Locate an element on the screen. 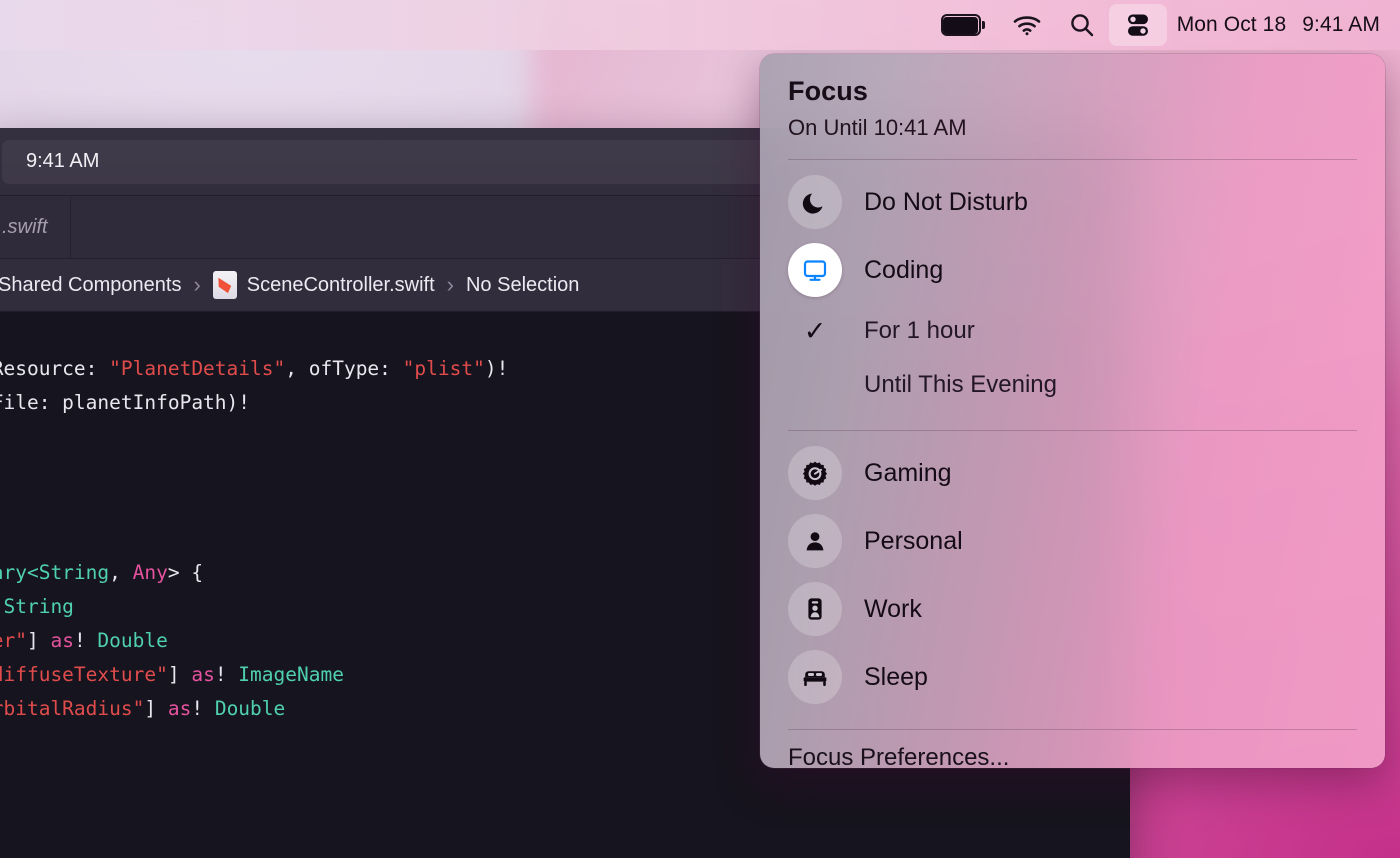 The image size is (1400, 858). checkmark-icon: ✓ is located at coordinates (815, 330).